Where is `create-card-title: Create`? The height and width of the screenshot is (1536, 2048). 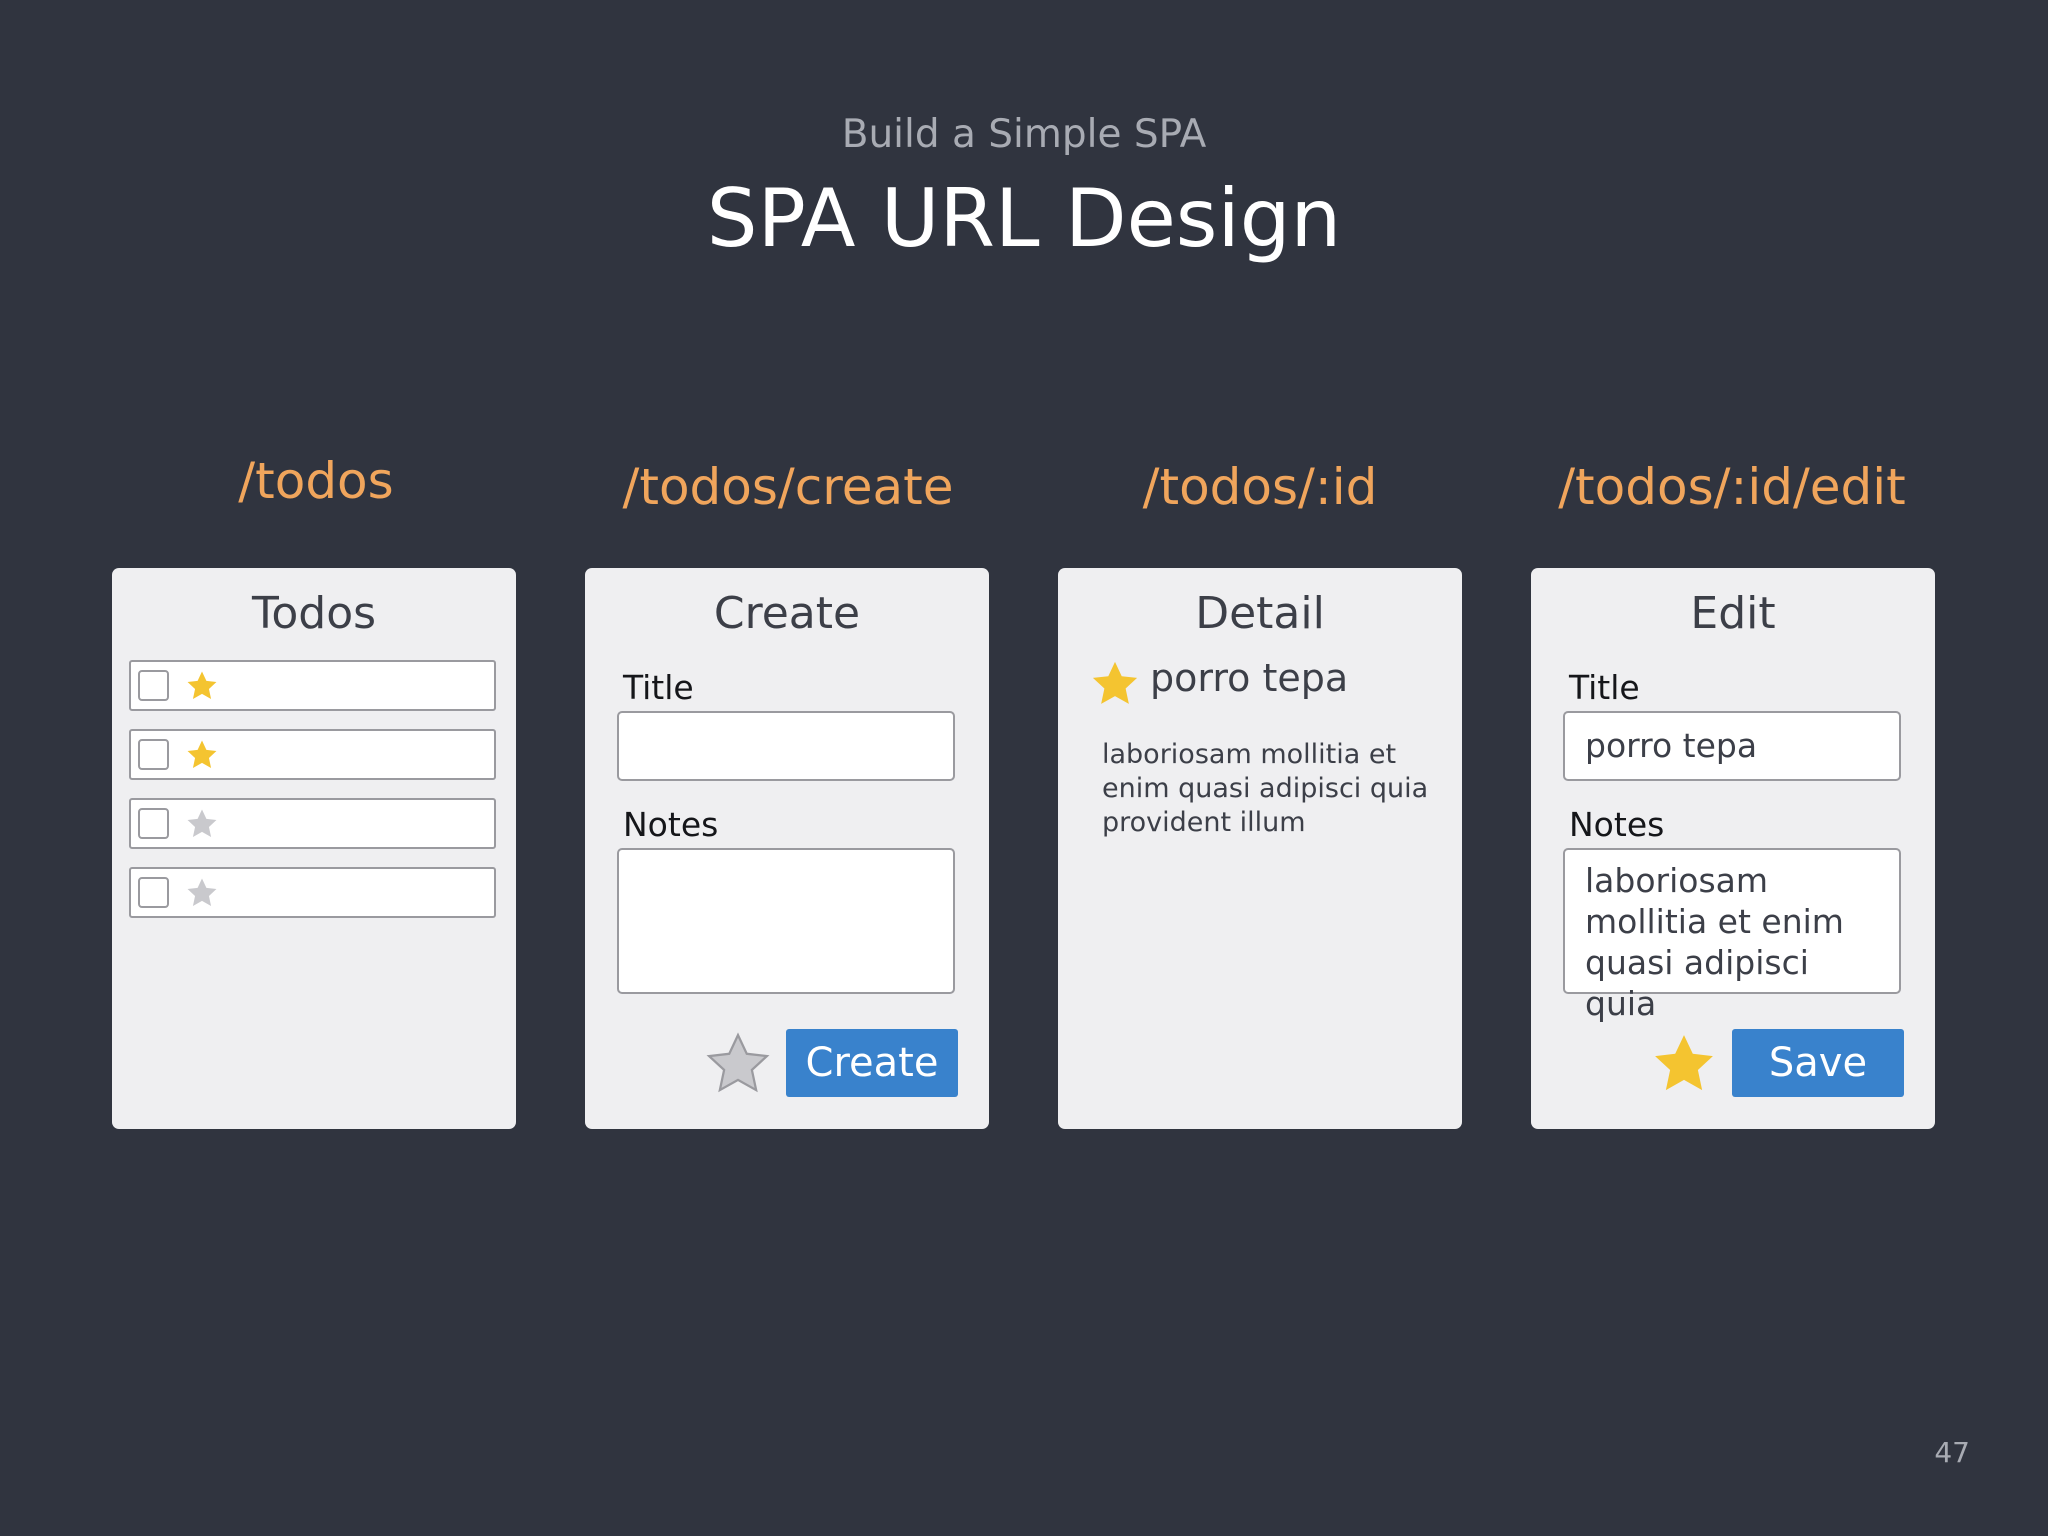
create-card-title: Create is located at coordinates (787, 613).